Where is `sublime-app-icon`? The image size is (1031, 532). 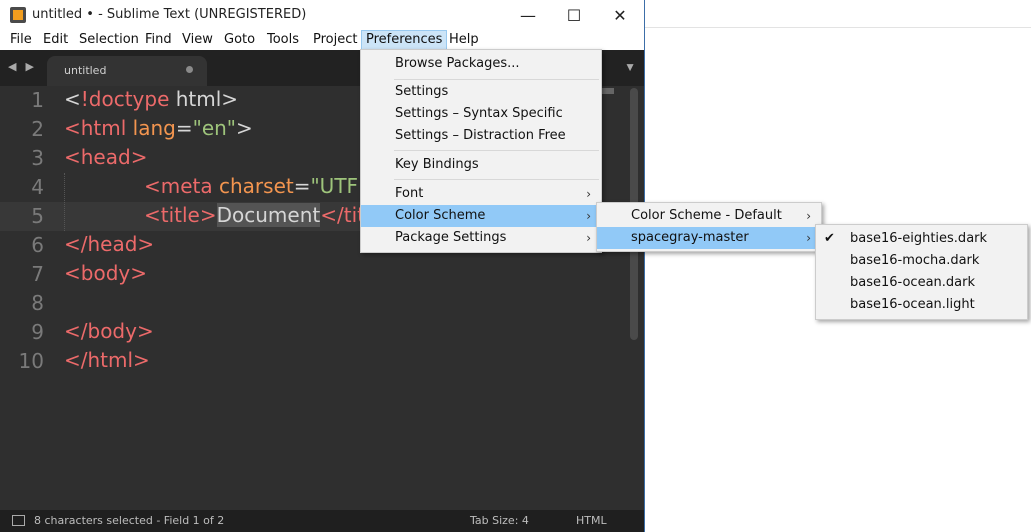
sublime-app-icon is located at coordinates (18, 15).